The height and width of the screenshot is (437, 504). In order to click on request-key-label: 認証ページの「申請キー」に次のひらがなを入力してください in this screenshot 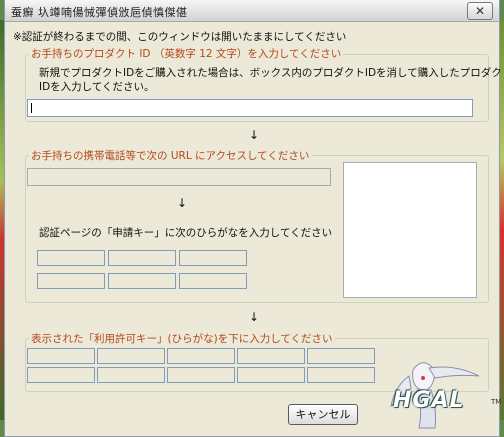, I will do `click(186, 233)`.